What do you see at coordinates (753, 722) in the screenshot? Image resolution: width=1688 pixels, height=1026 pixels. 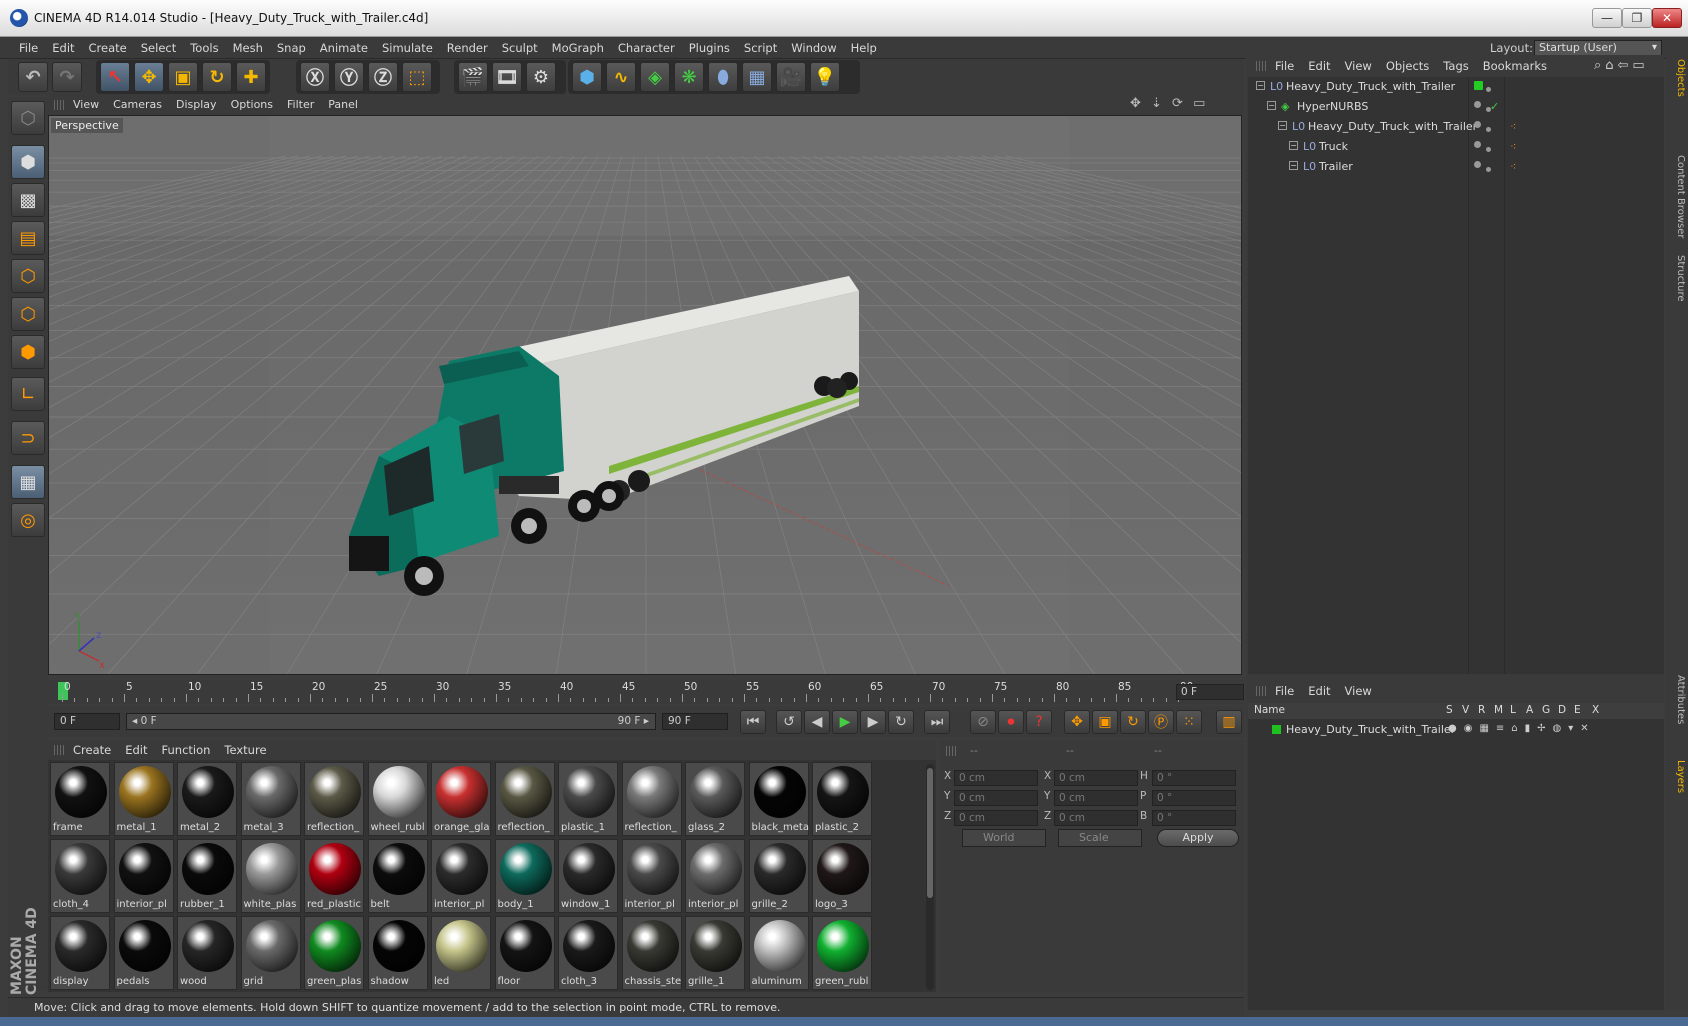 I see `go-to-start-icon: ⏮` at bounding box center [753, 722].